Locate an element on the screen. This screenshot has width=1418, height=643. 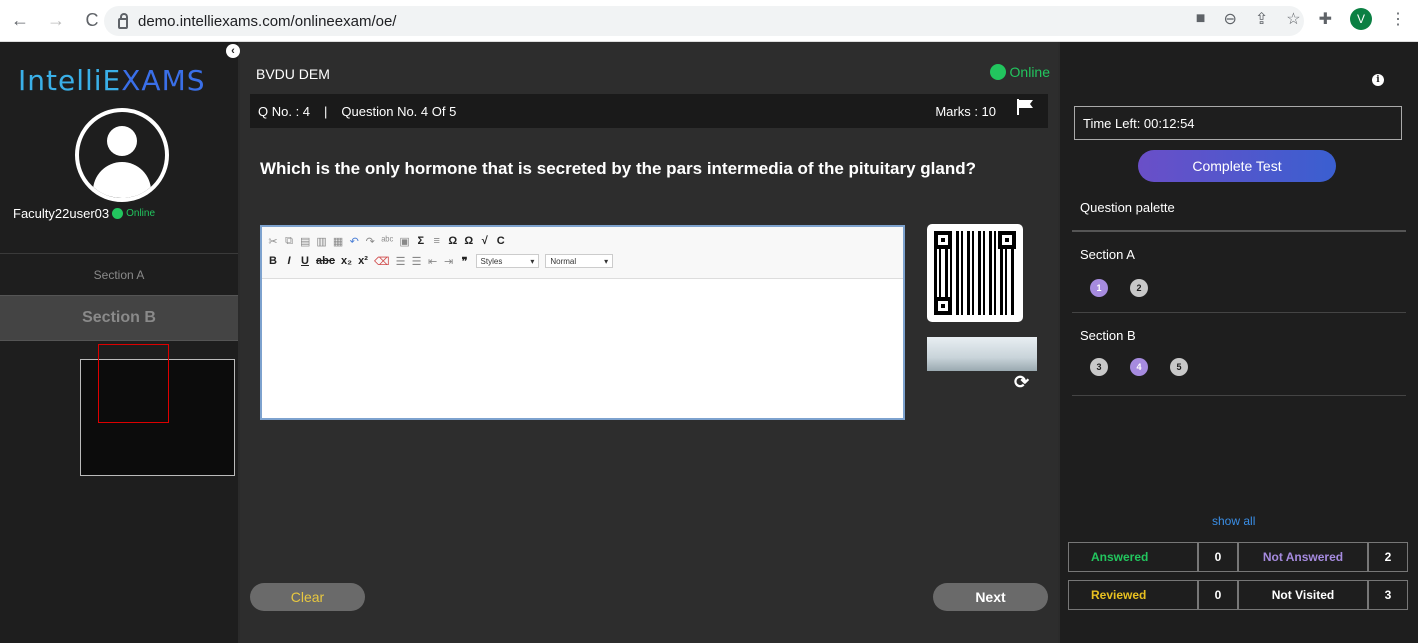
copy-icon: ⧉ is located at coordinates (289, 241).